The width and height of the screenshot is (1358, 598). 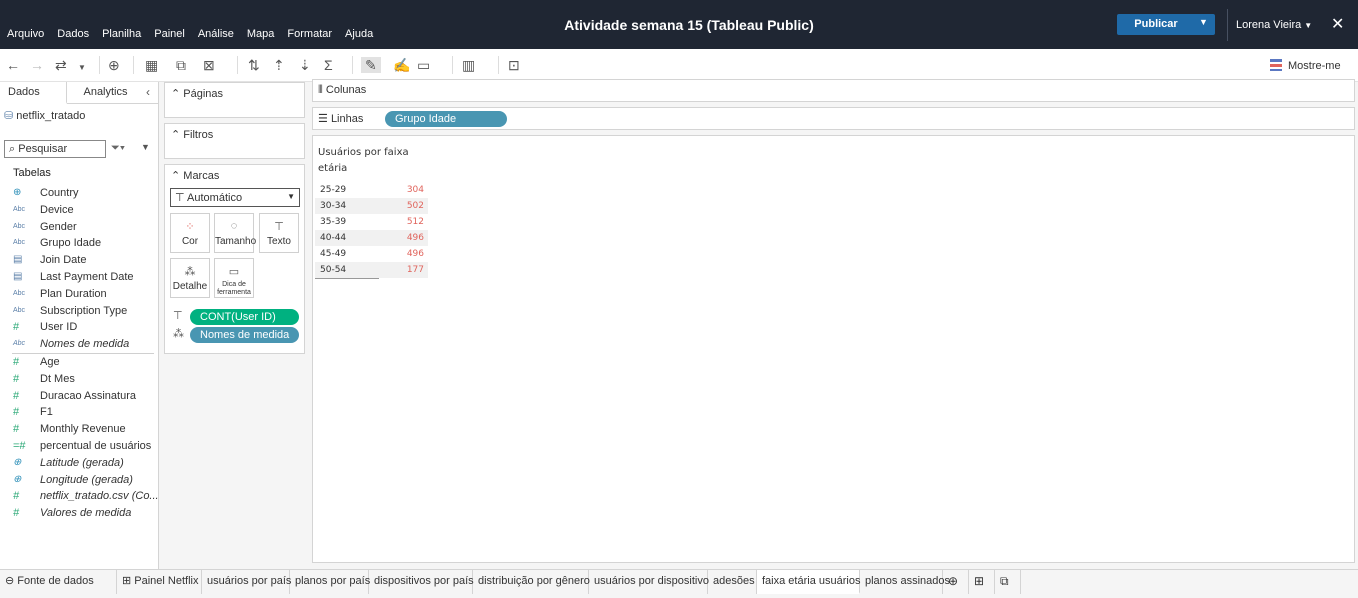 I want to click on text-encoding-icon: ⊤, so click(x=178, y=316).